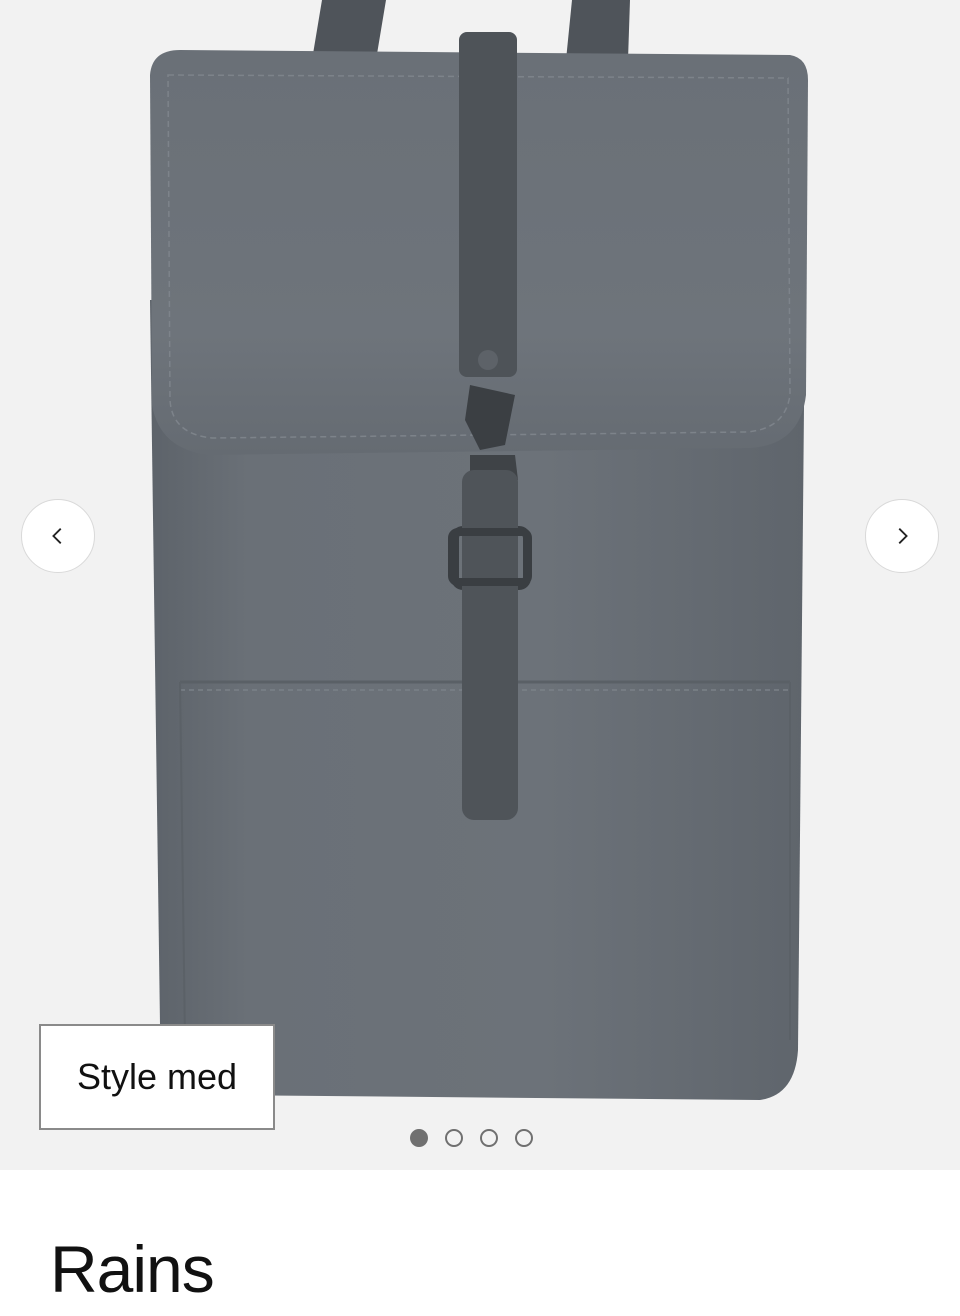  I want to click on image-pagination-dots, so click(471, 1138).